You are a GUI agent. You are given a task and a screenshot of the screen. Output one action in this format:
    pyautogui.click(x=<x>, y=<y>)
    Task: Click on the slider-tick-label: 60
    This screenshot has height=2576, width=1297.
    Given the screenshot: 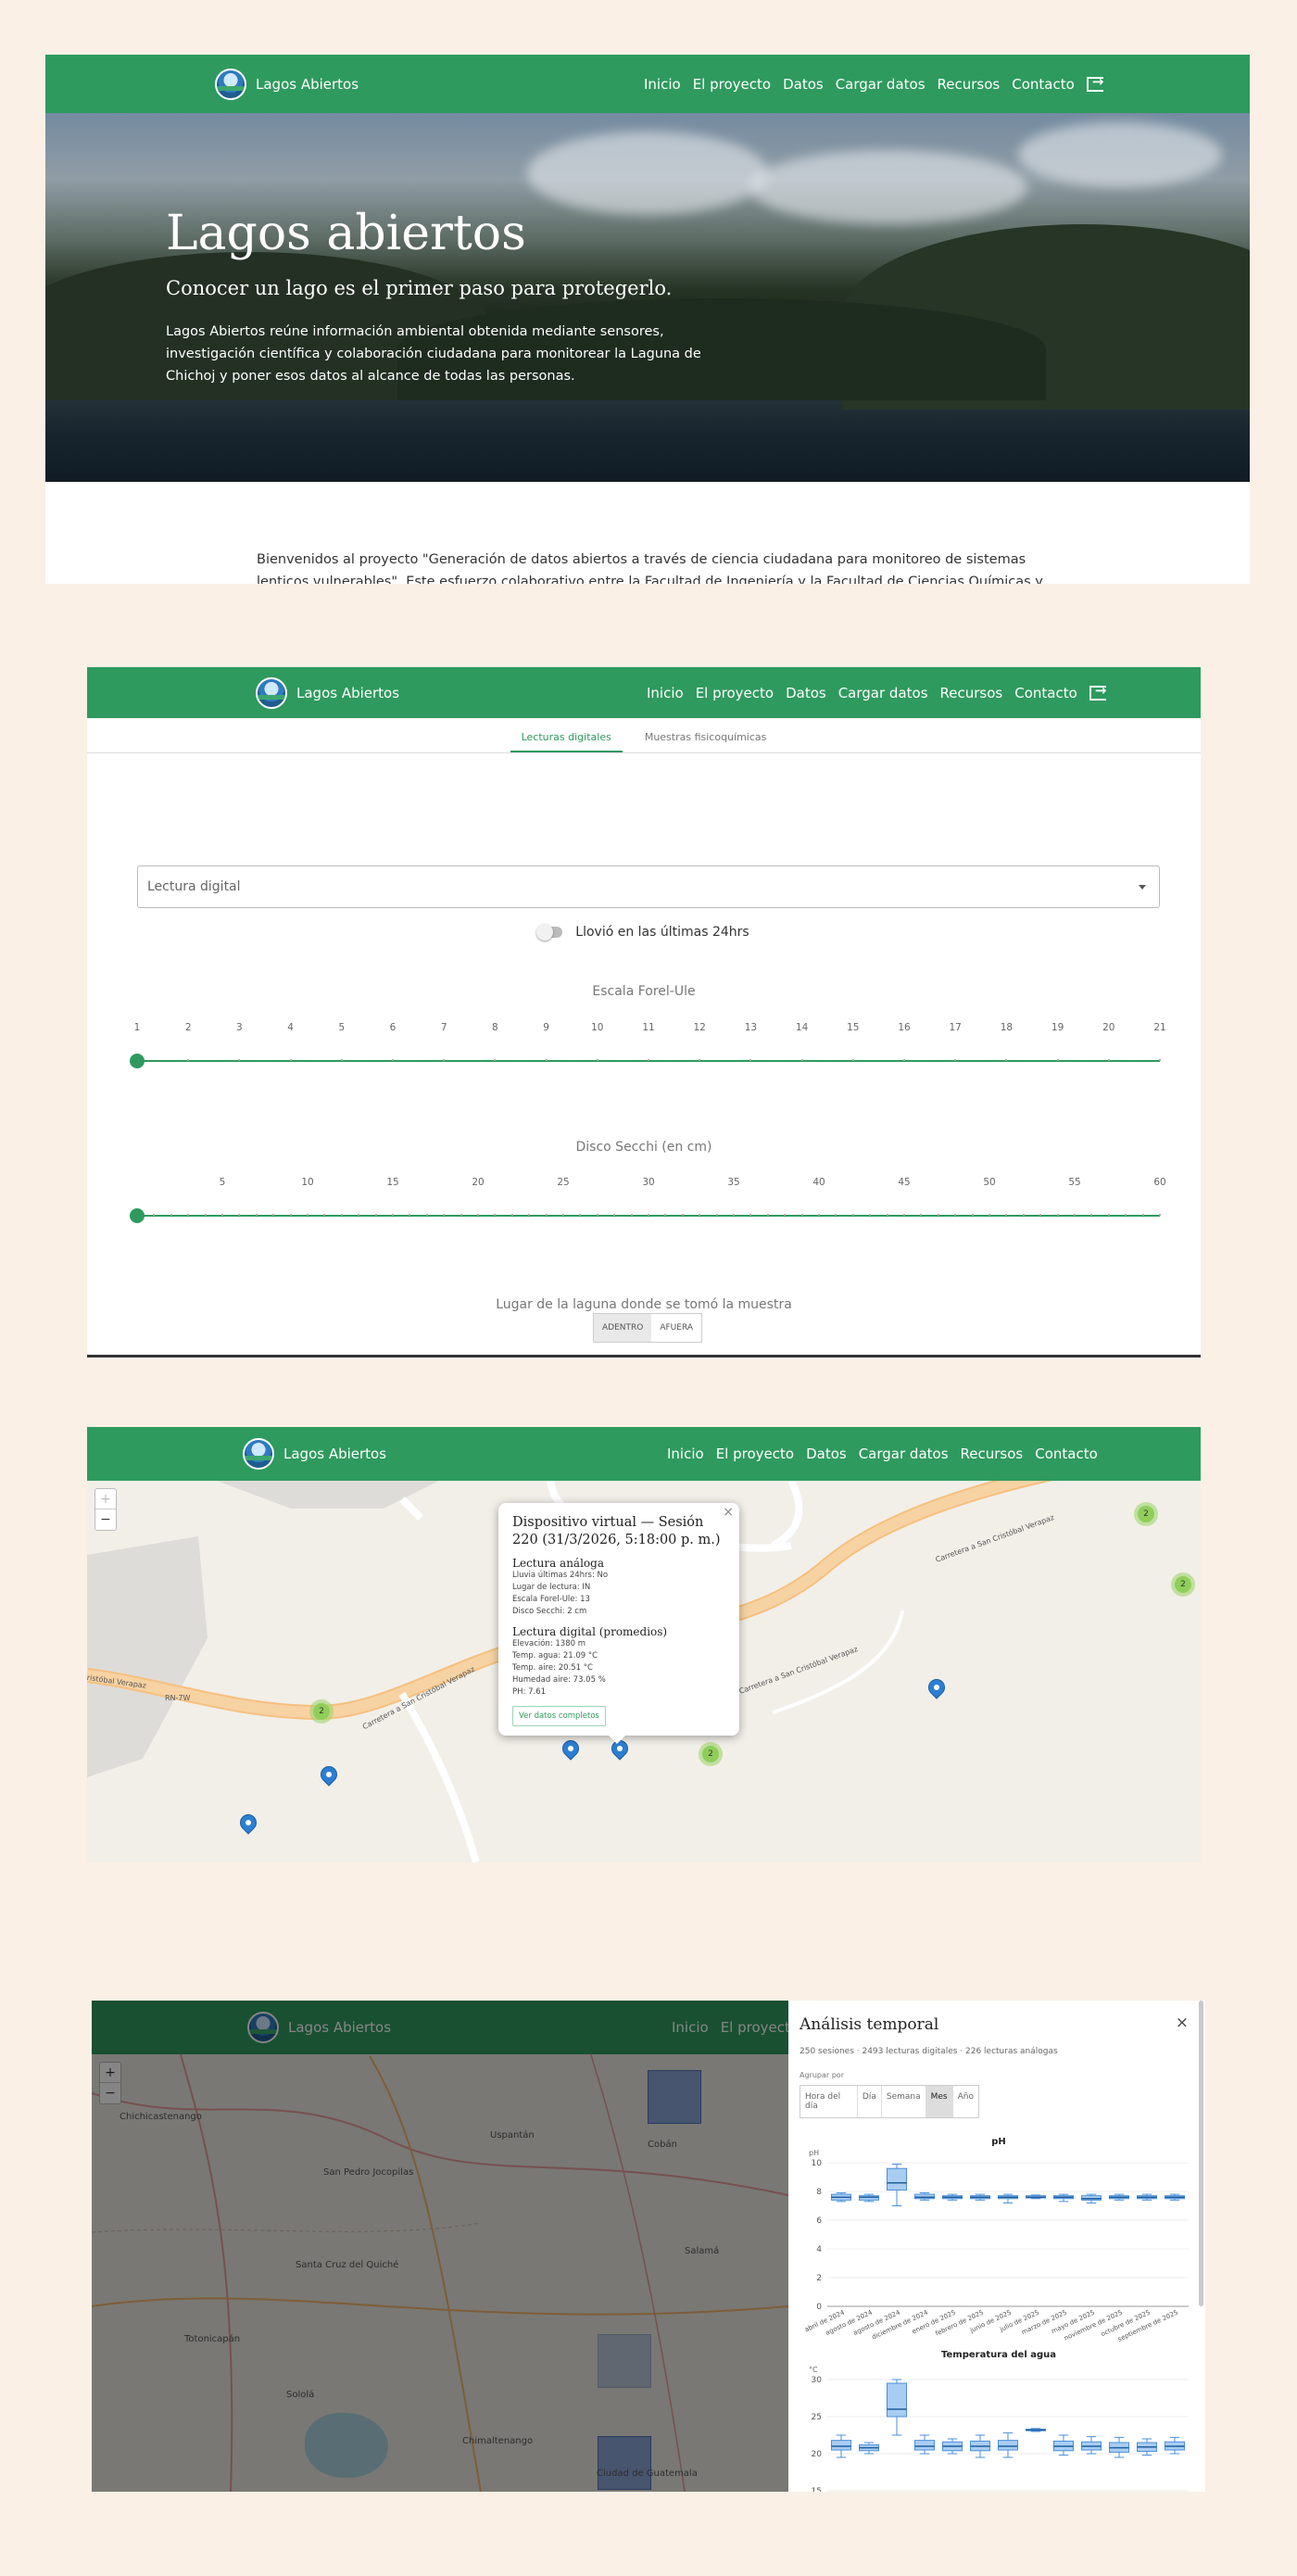 What is the action you would take?
    pyautogui.click(x=1159, y=1183)
    